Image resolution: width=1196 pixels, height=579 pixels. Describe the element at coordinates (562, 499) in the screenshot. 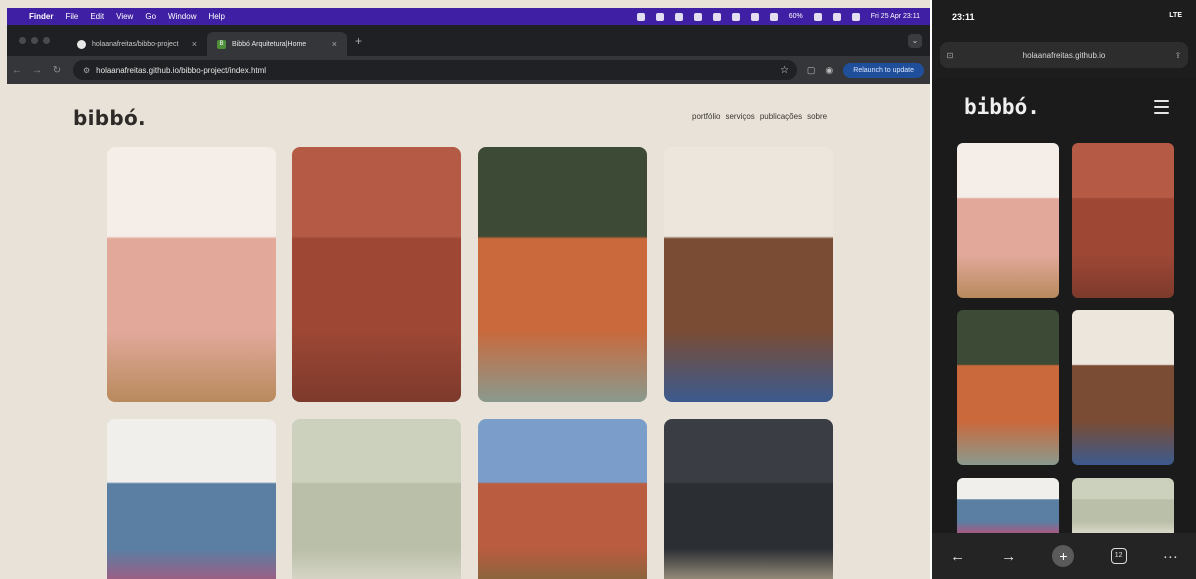

I see `rooftop-plants-photo` at that location.